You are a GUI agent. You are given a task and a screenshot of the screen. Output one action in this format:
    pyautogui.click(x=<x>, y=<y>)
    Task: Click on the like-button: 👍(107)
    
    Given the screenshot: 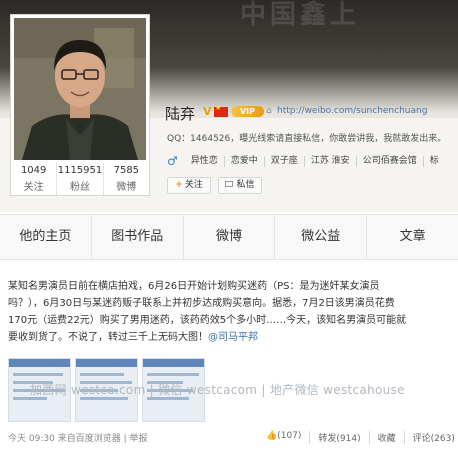 What is the action you would take?
    pyautogui.click(x=283, y=437)
    